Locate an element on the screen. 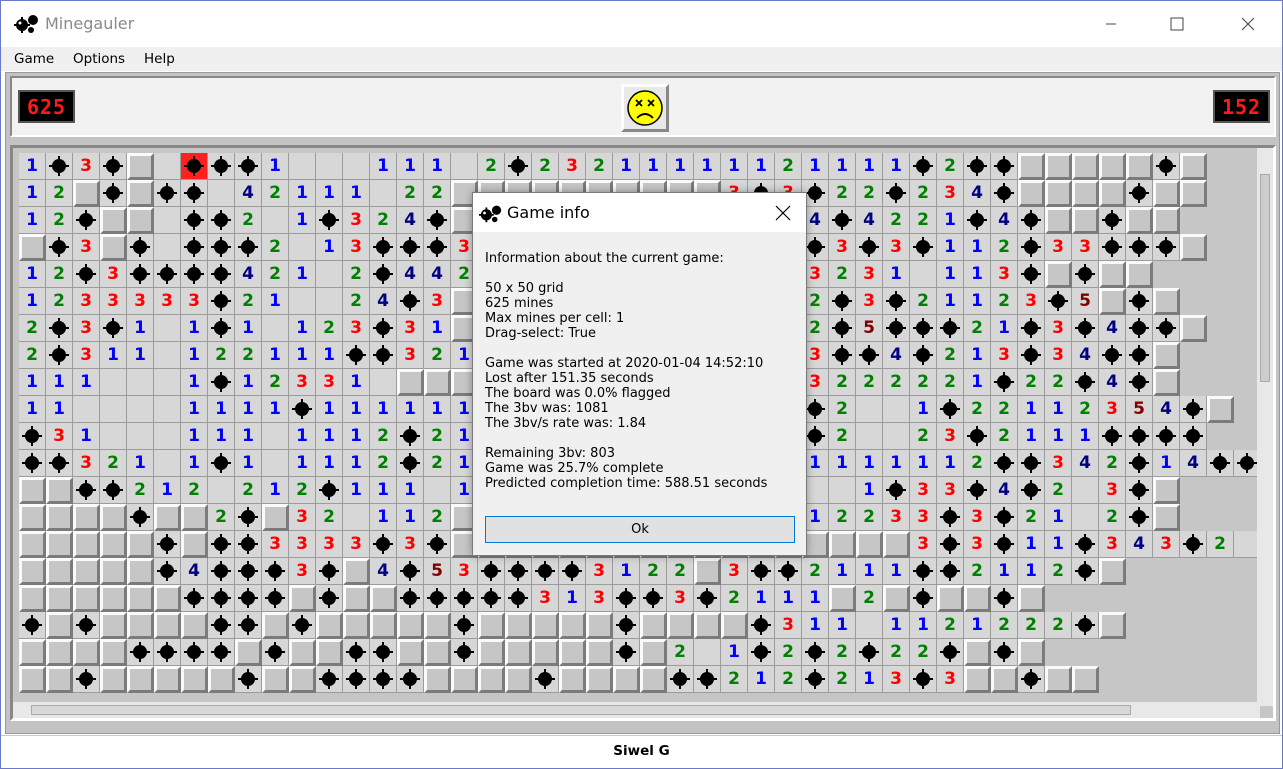  ok-button: Ok is located at coordinates (640, 529).